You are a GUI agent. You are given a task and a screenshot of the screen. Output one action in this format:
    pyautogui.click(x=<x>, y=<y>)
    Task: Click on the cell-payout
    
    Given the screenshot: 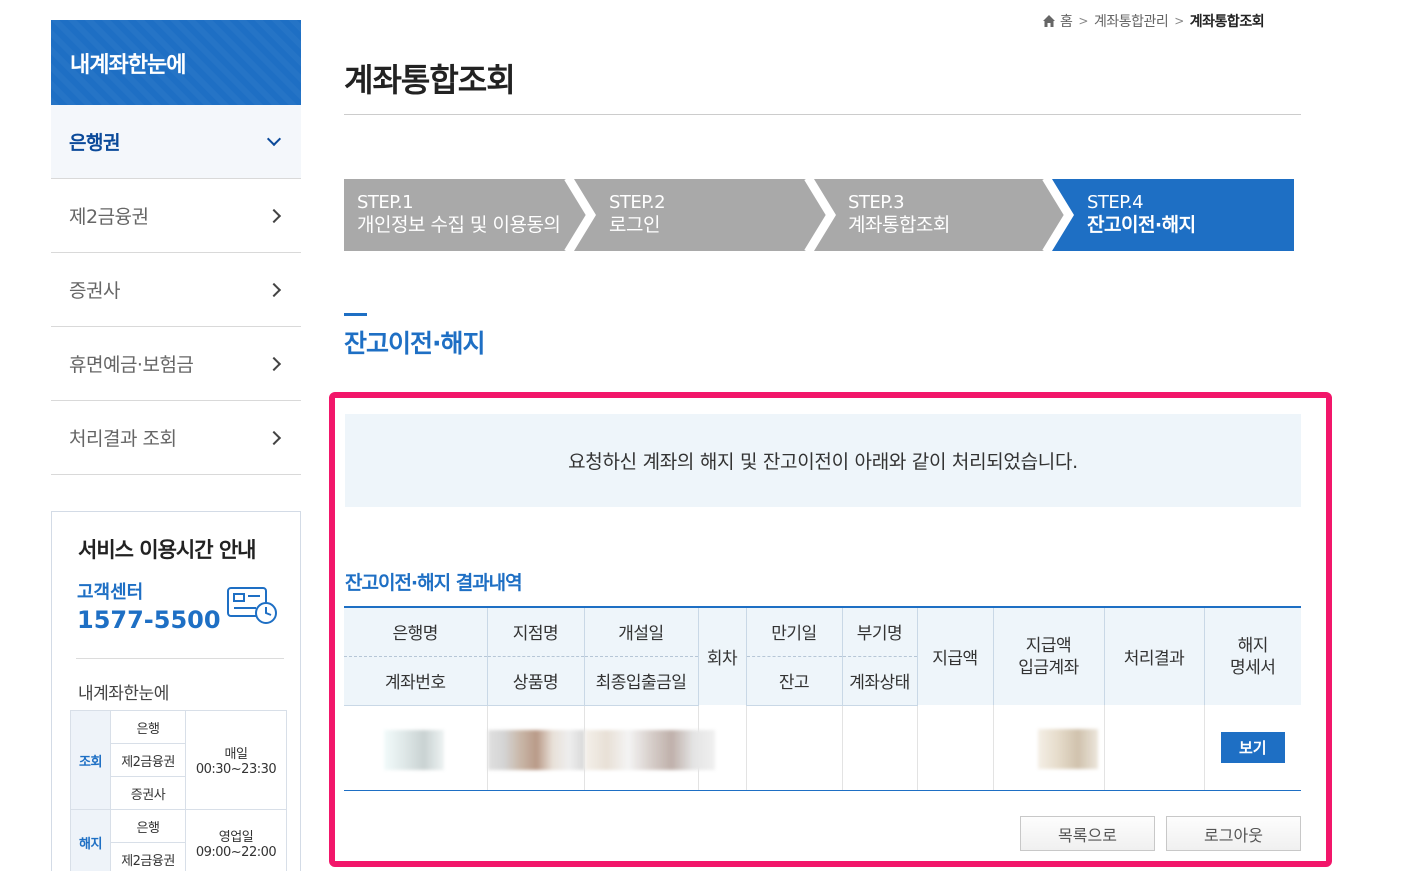 What is the action you would take?
    pyautogui.click(x=954, y=748)
    